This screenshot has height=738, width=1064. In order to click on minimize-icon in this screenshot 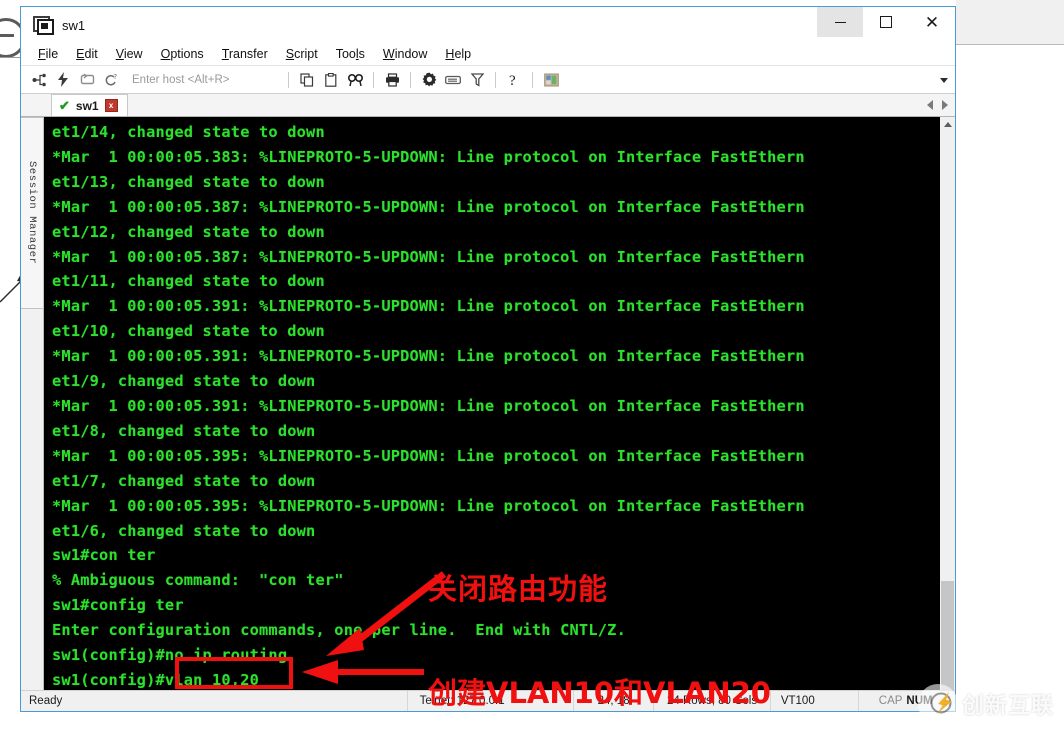, I will do `click(840, 22)`.